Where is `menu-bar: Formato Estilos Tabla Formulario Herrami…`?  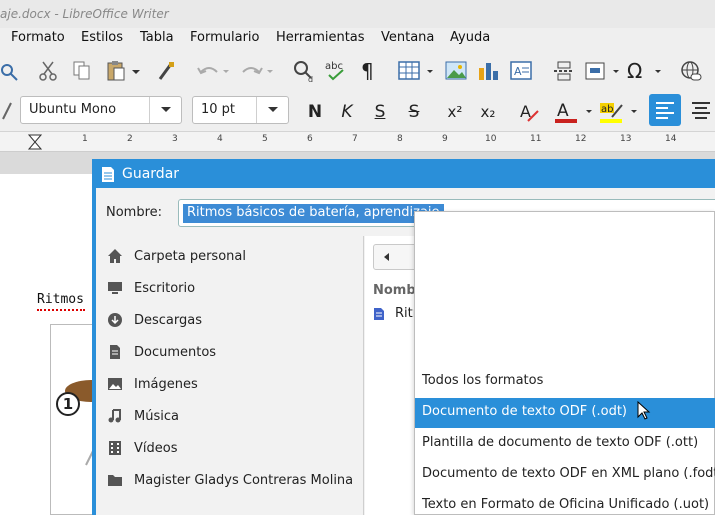 menu-bar: Formato Estilos Tabla Formulario Herrami… is located at coordinates (357, 39).